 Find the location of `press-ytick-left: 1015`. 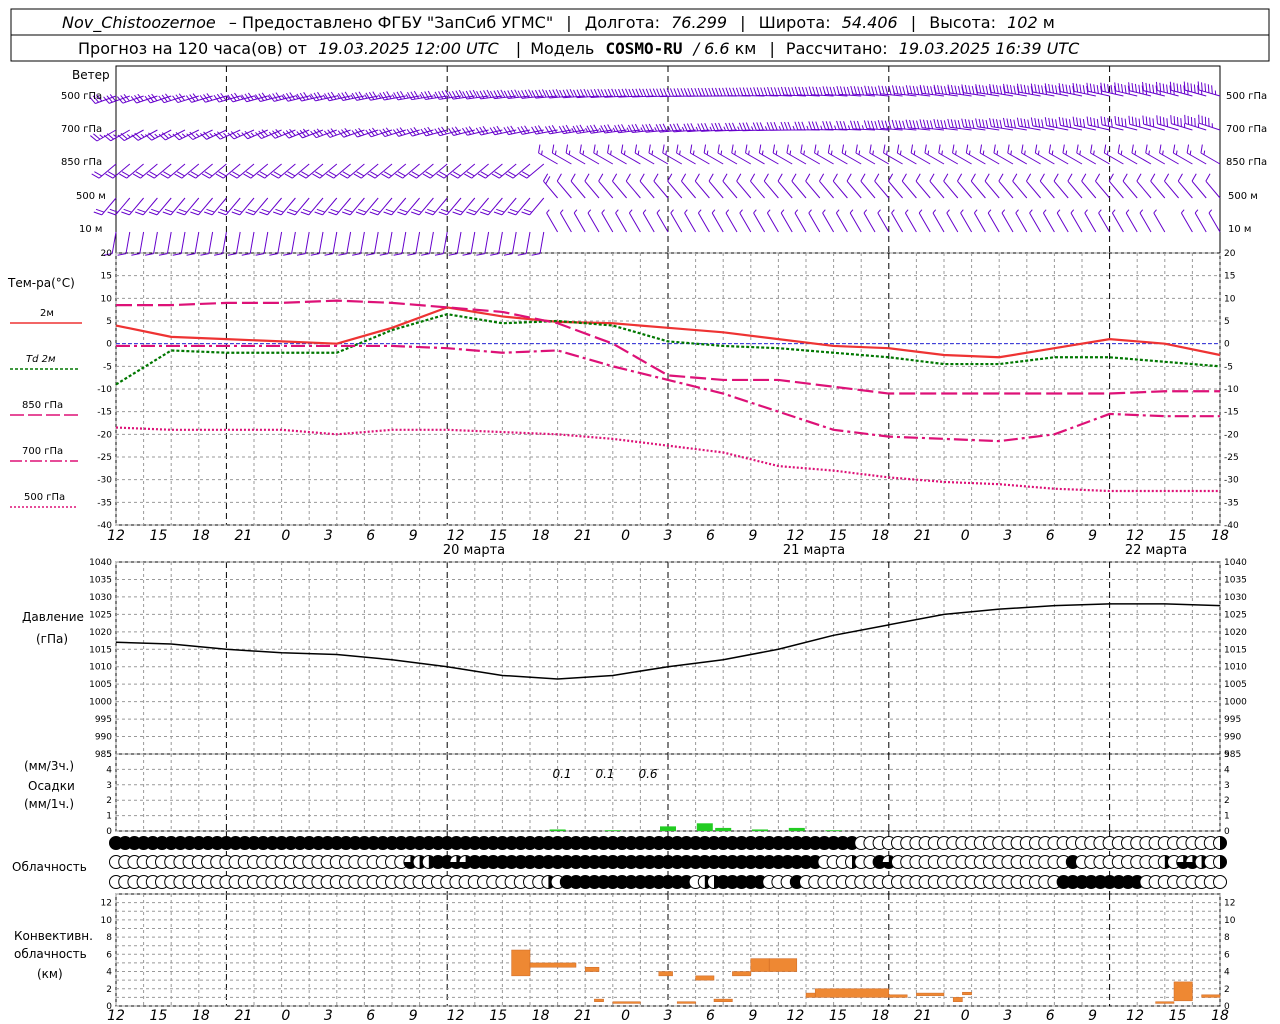

press-ytick-left: 1015 is located at coordinates (100, 650).